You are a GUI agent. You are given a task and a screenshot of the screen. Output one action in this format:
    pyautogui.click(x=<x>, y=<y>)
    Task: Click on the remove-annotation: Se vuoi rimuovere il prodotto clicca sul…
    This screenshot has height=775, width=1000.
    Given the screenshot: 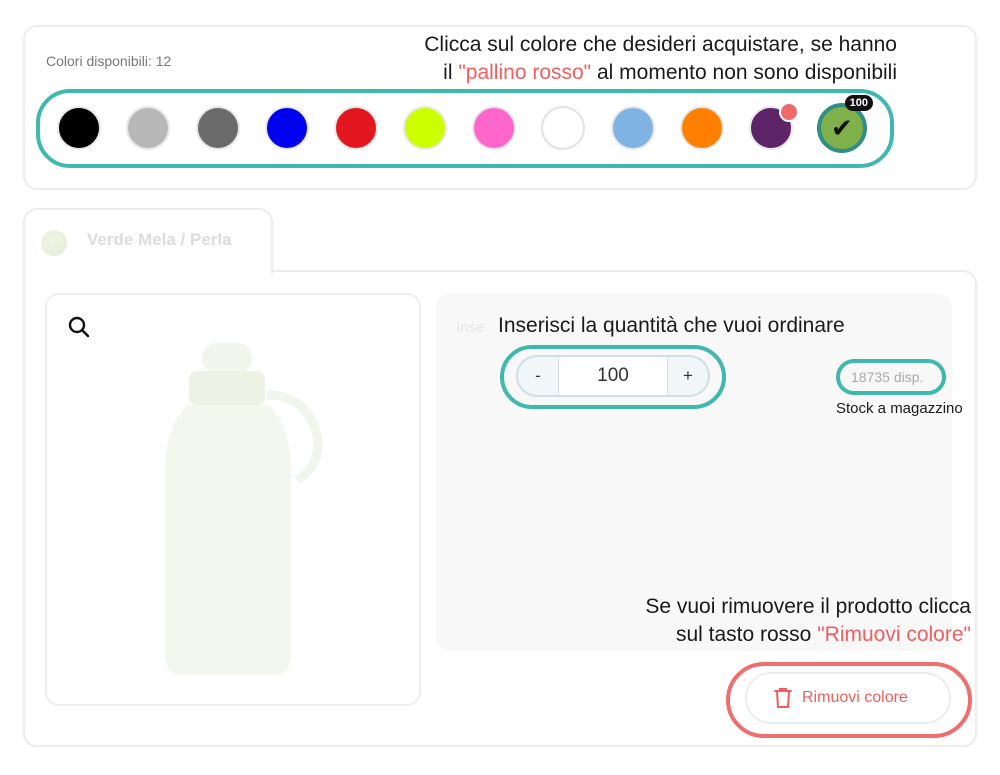 What is the action you would take?
    pyautogui.click(x=745, y=621)
    